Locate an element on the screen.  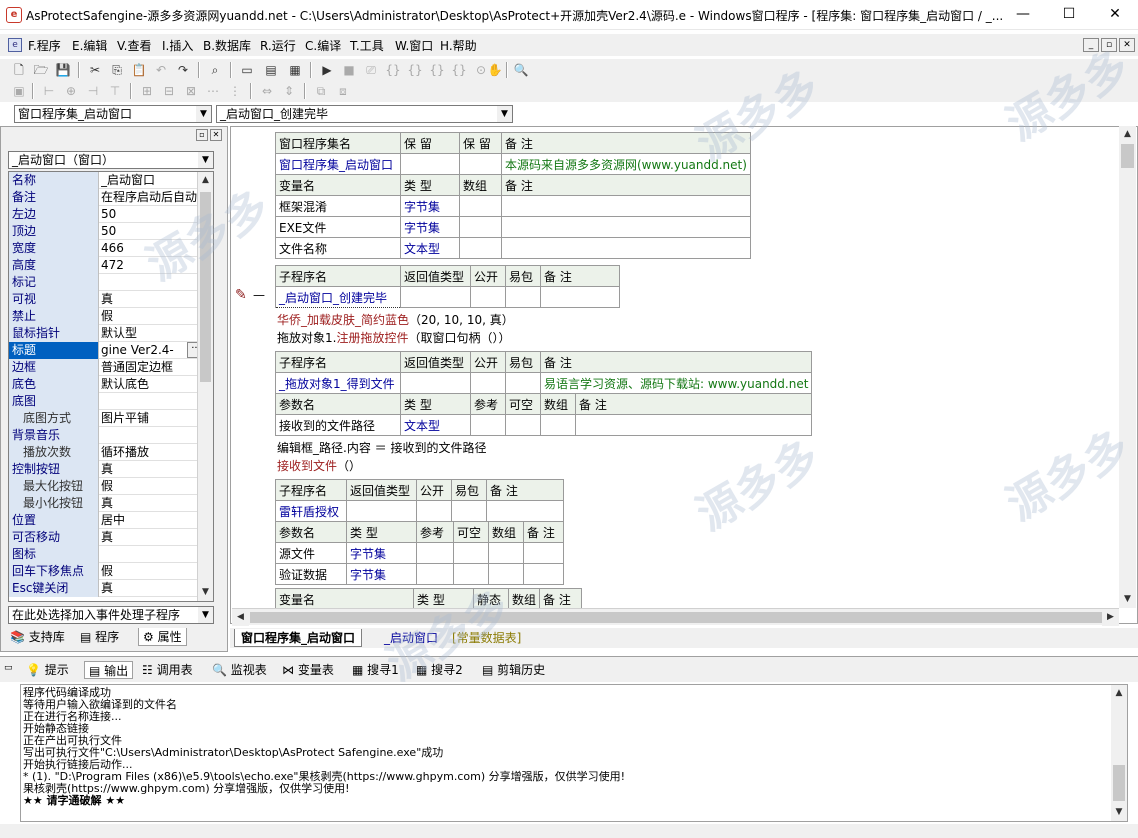
align-top-icon: ⊤ is located at coordinates (115, 91).